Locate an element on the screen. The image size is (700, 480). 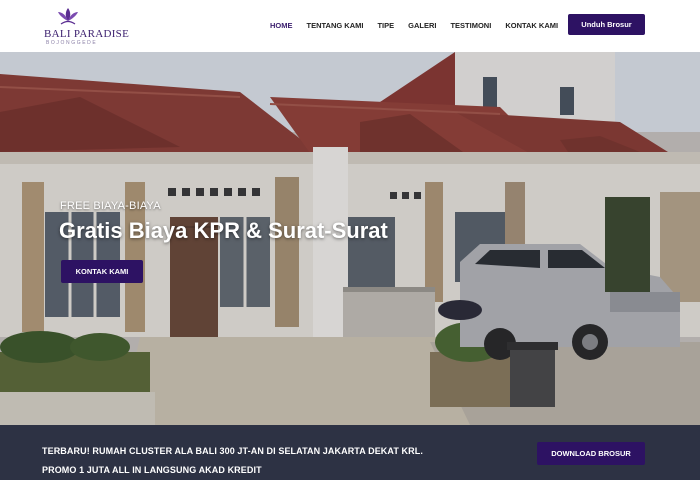
nav-item-kontak-kami: KONTAK KAMI is located at coordinates (531, 25).